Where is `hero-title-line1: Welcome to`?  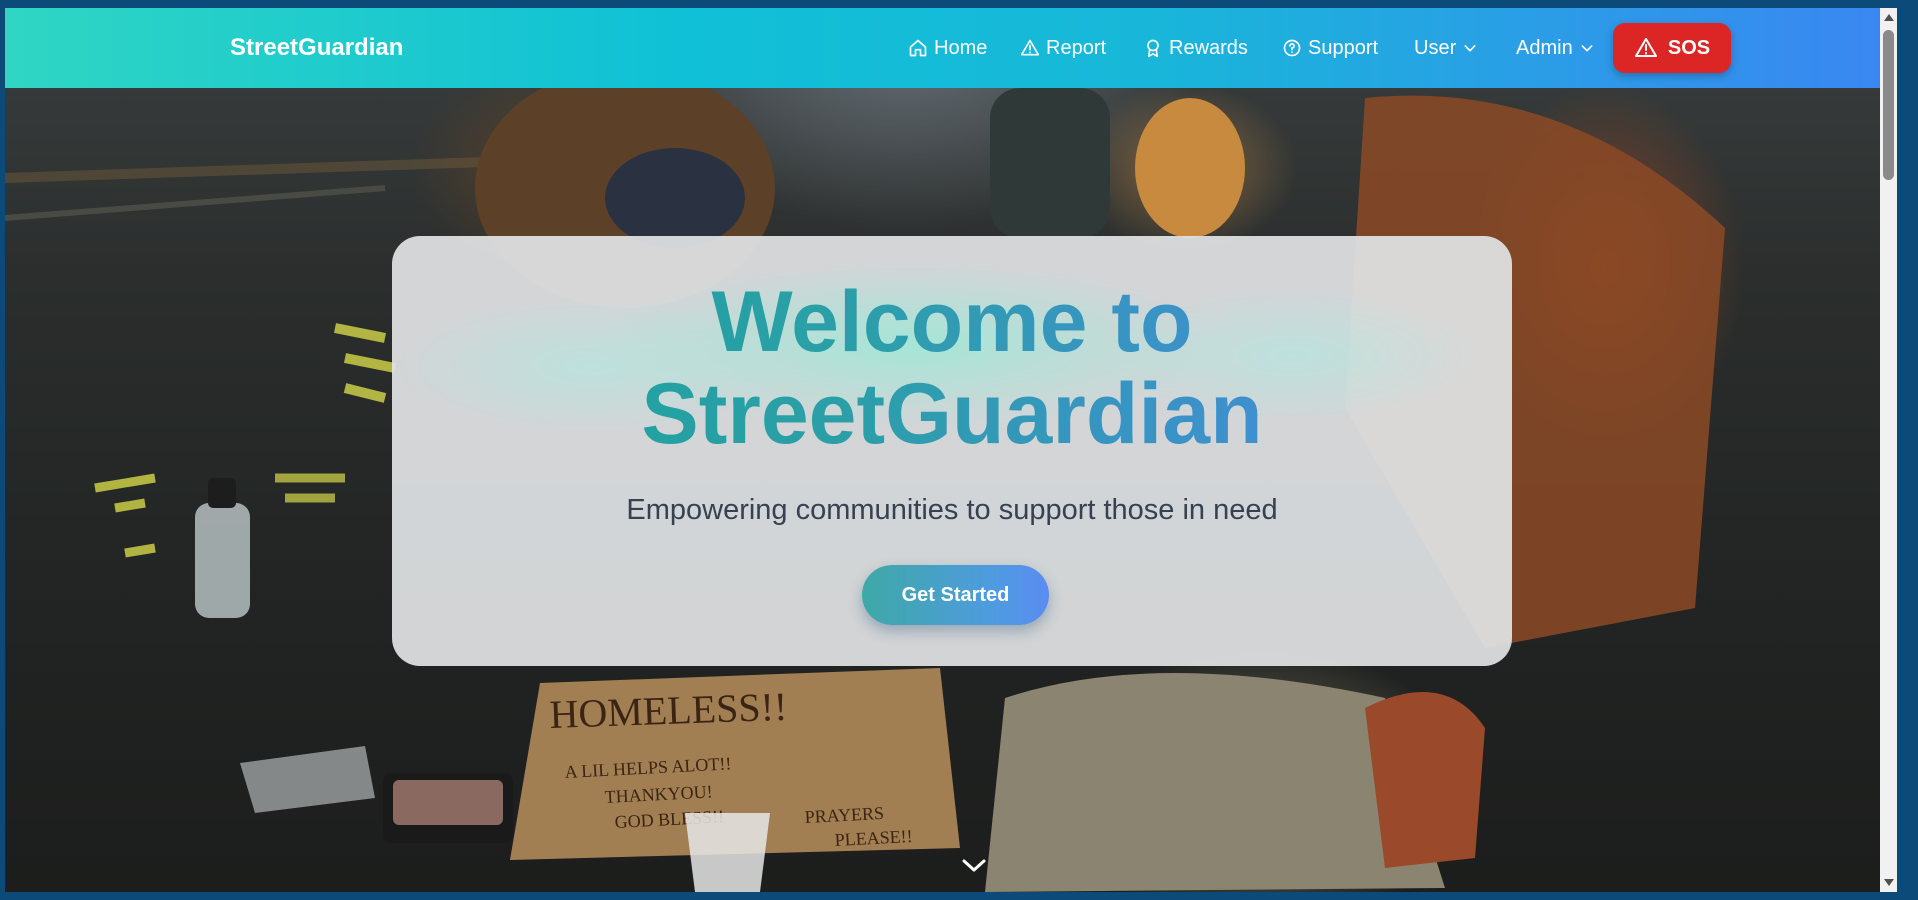
hero-title-line1: Welcome to is located at coordinates (952, 322).